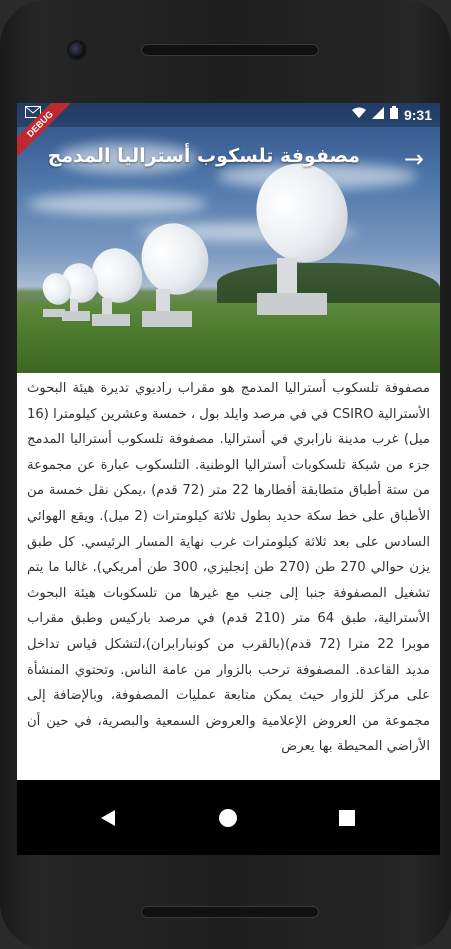 The width and height of the screenshot is (451, 949). I want to click on app-bar: → مصفوفة تلسكوب أستراليا المدمج, so click(228, 159).